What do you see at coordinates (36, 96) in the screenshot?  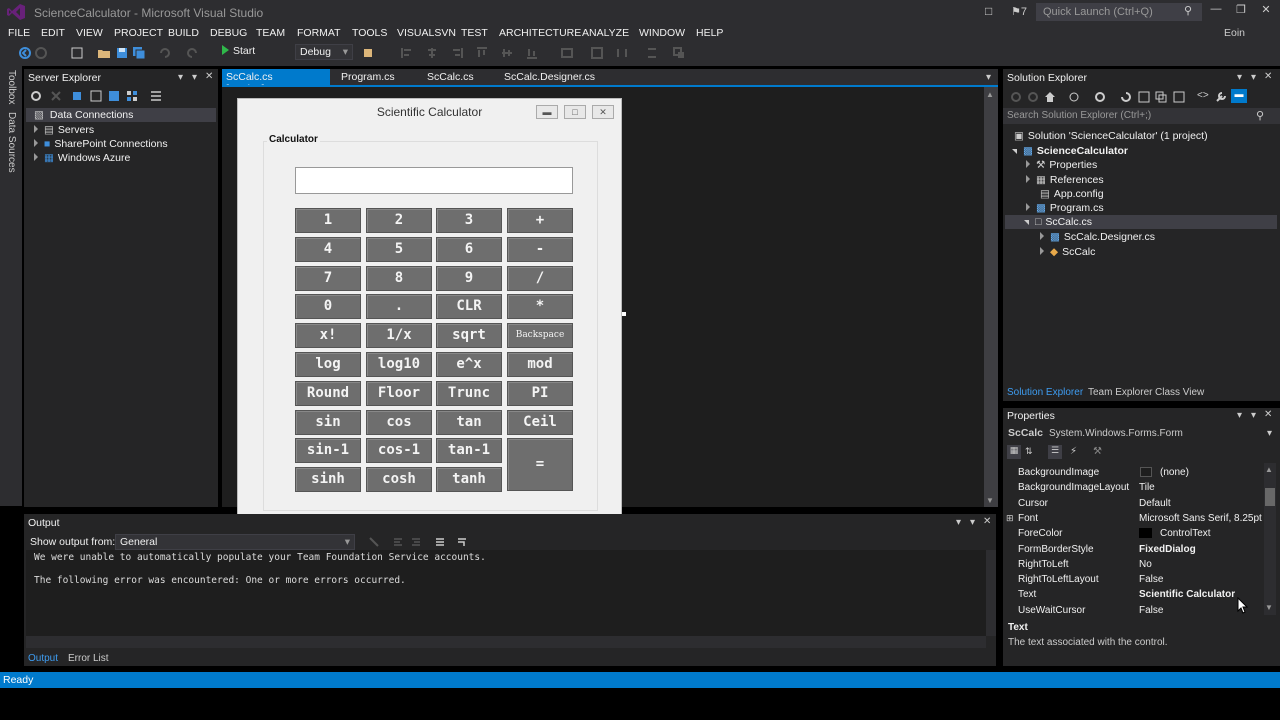 I see `refresh-icon` at bounding box center [36, 96].